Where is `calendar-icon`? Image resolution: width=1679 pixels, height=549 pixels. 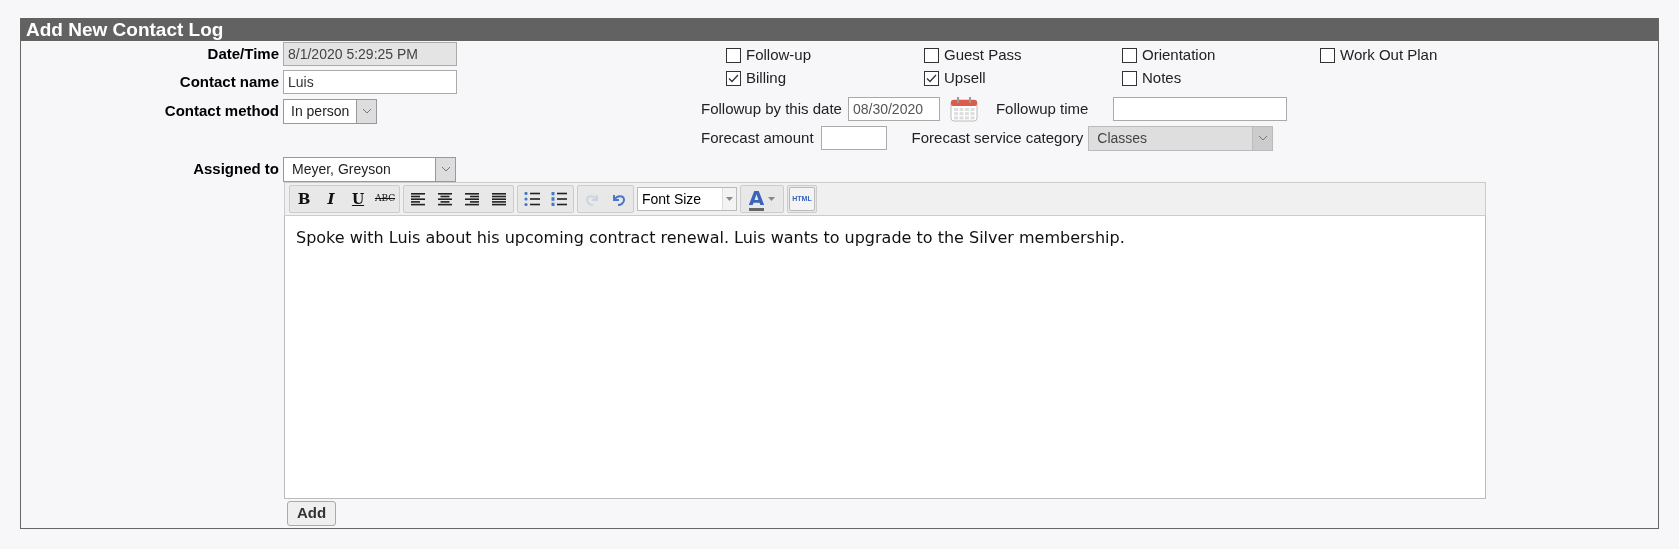
calendar-icon is located at coordinates (963, 109).